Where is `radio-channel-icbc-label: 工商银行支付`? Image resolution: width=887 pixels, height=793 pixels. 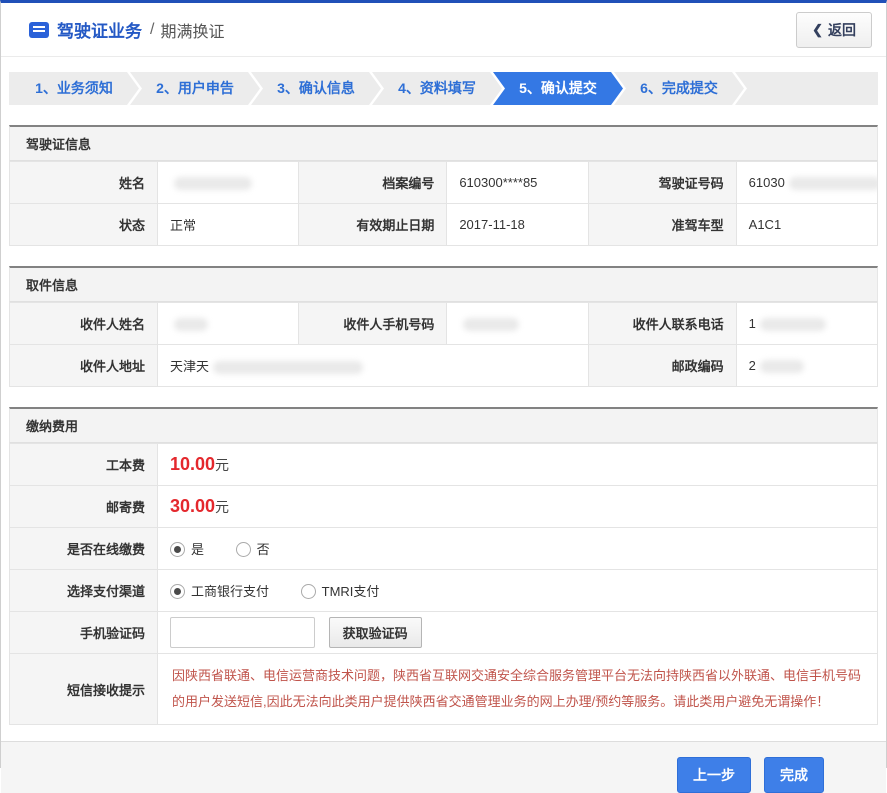
radio-channel-icbc-label: 工商银行支付 is located at coordinates (230, 591).